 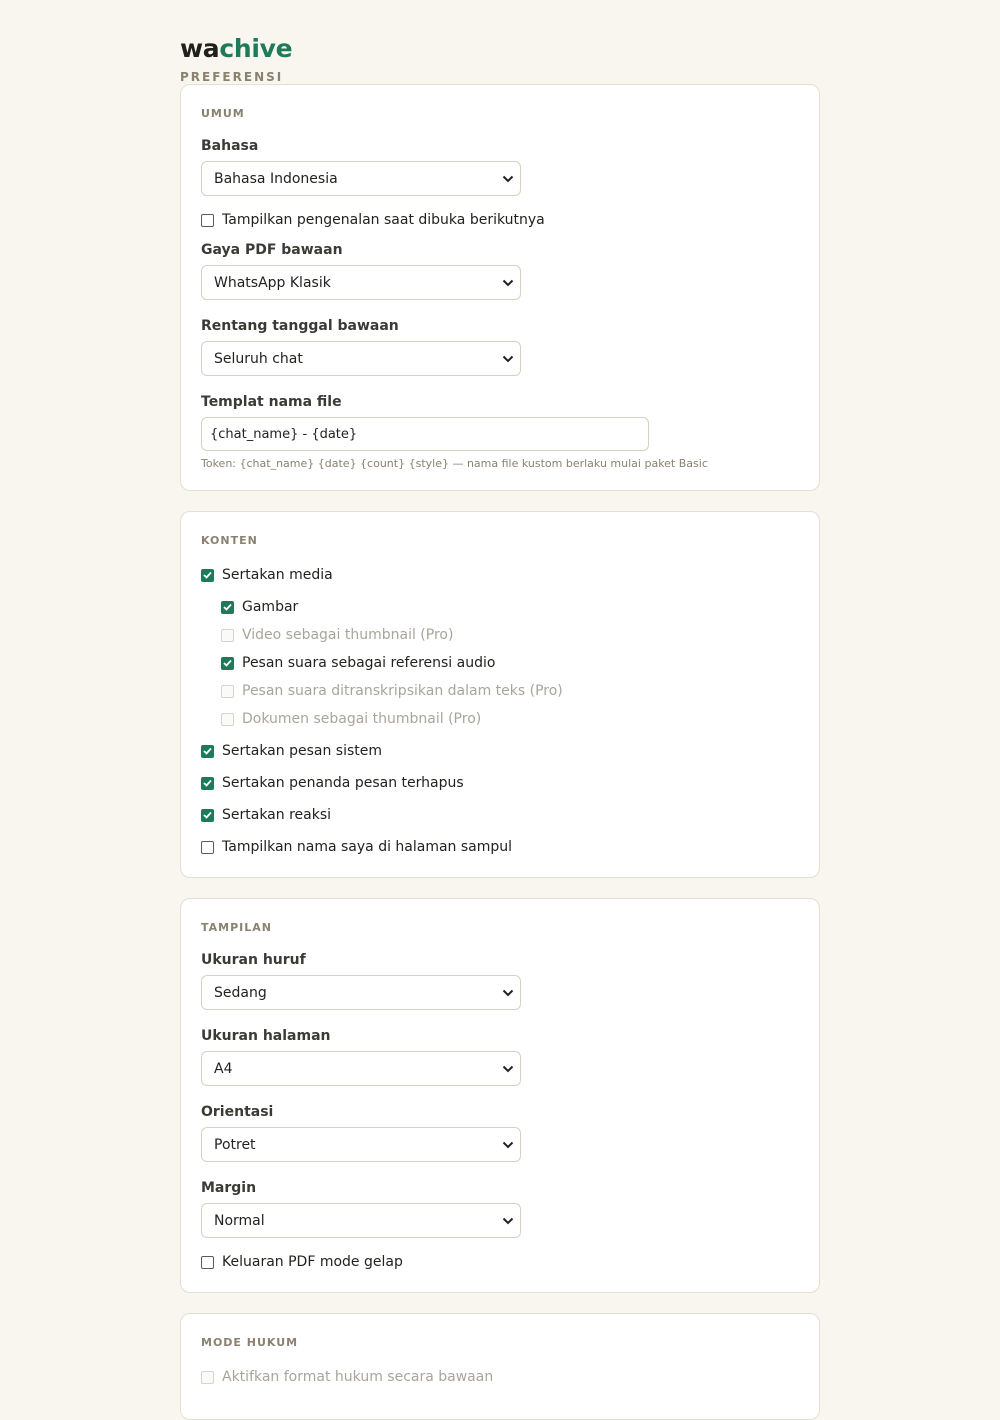 I want to click on deleted-markers-option: Sertakan penanda pesan terhapus, so click(x=500, y=783).